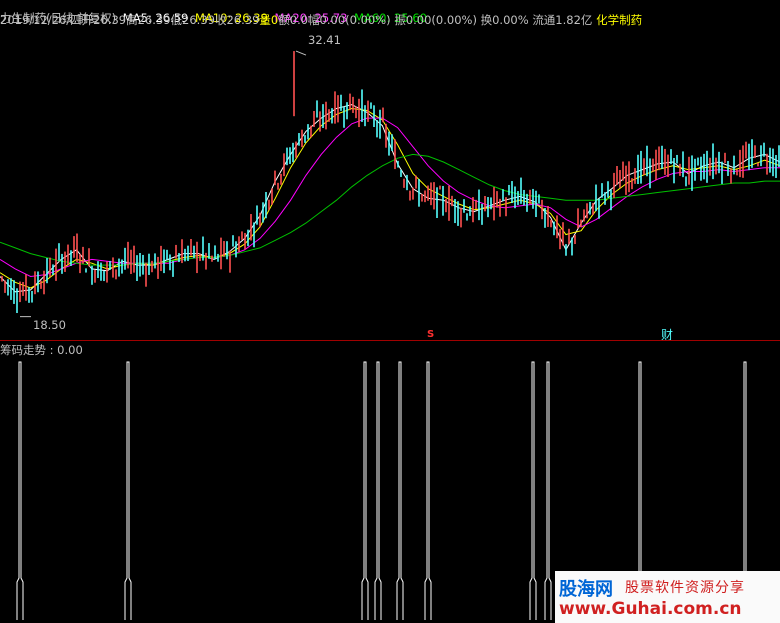 The height and width of the screenshot is (623, 780). Describe the element at coordinates (685, 588) in the screenshot. I see `watermark-slogan: 股票软件资源分享` at that location.